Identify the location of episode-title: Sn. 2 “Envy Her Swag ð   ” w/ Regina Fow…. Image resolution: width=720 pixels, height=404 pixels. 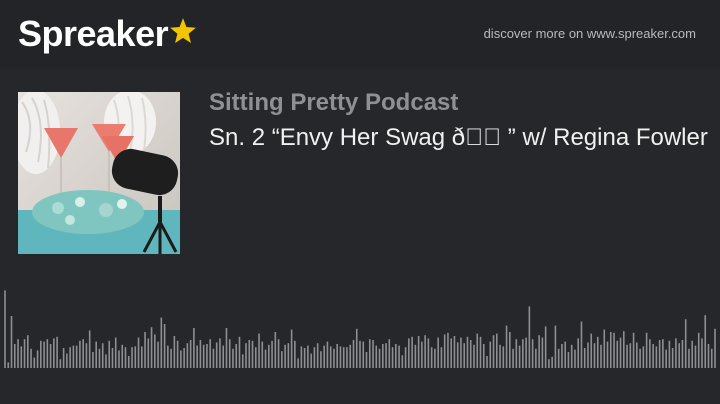
(459, 138).